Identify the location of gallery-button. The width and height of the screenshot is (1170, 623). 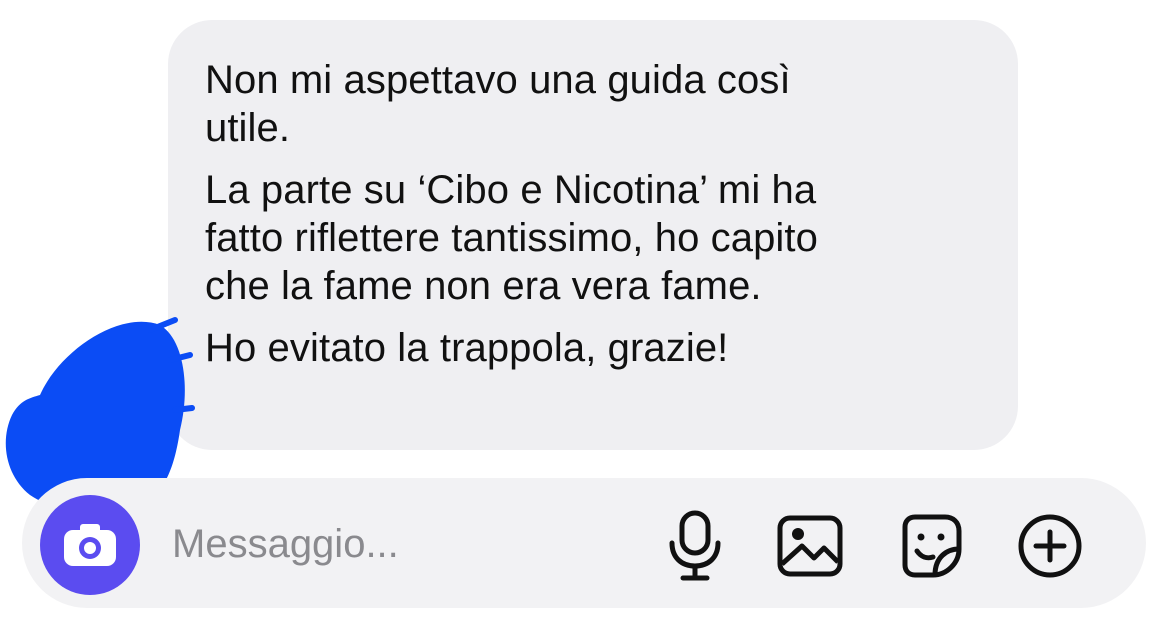
(810, 546).